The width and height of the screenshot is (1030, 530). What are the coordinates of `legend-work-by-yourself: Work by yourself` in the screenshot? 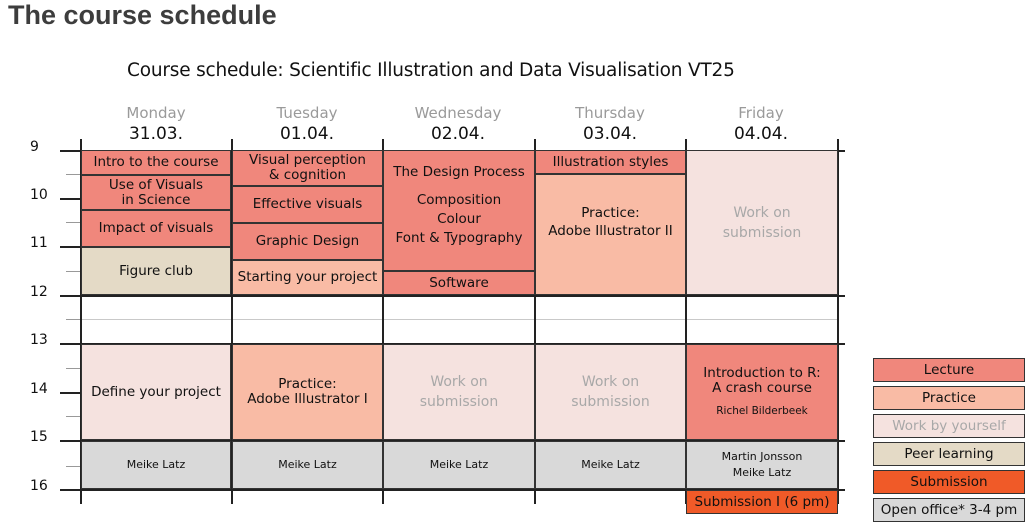 It's located at (949, 426).